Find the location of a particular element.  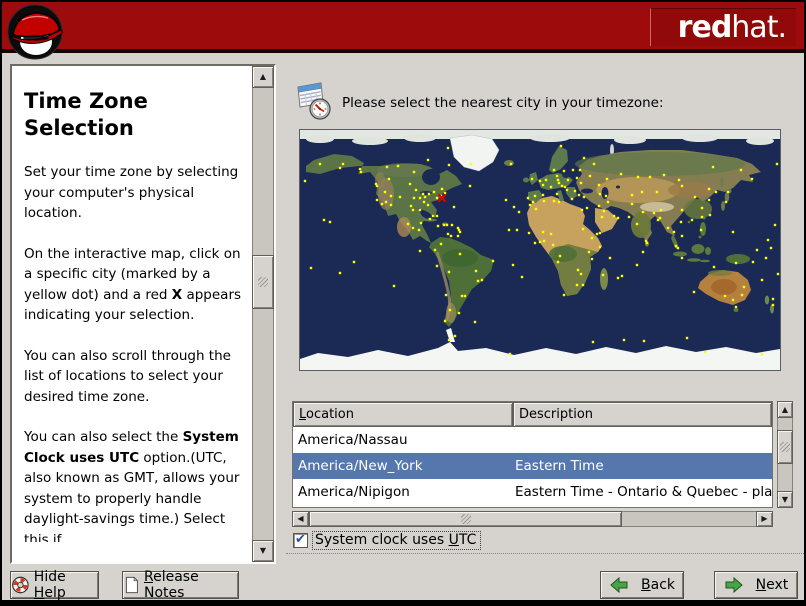

utc-checkbox-row: ✔ System clock uses UTC is located at coordinates (387, 540).